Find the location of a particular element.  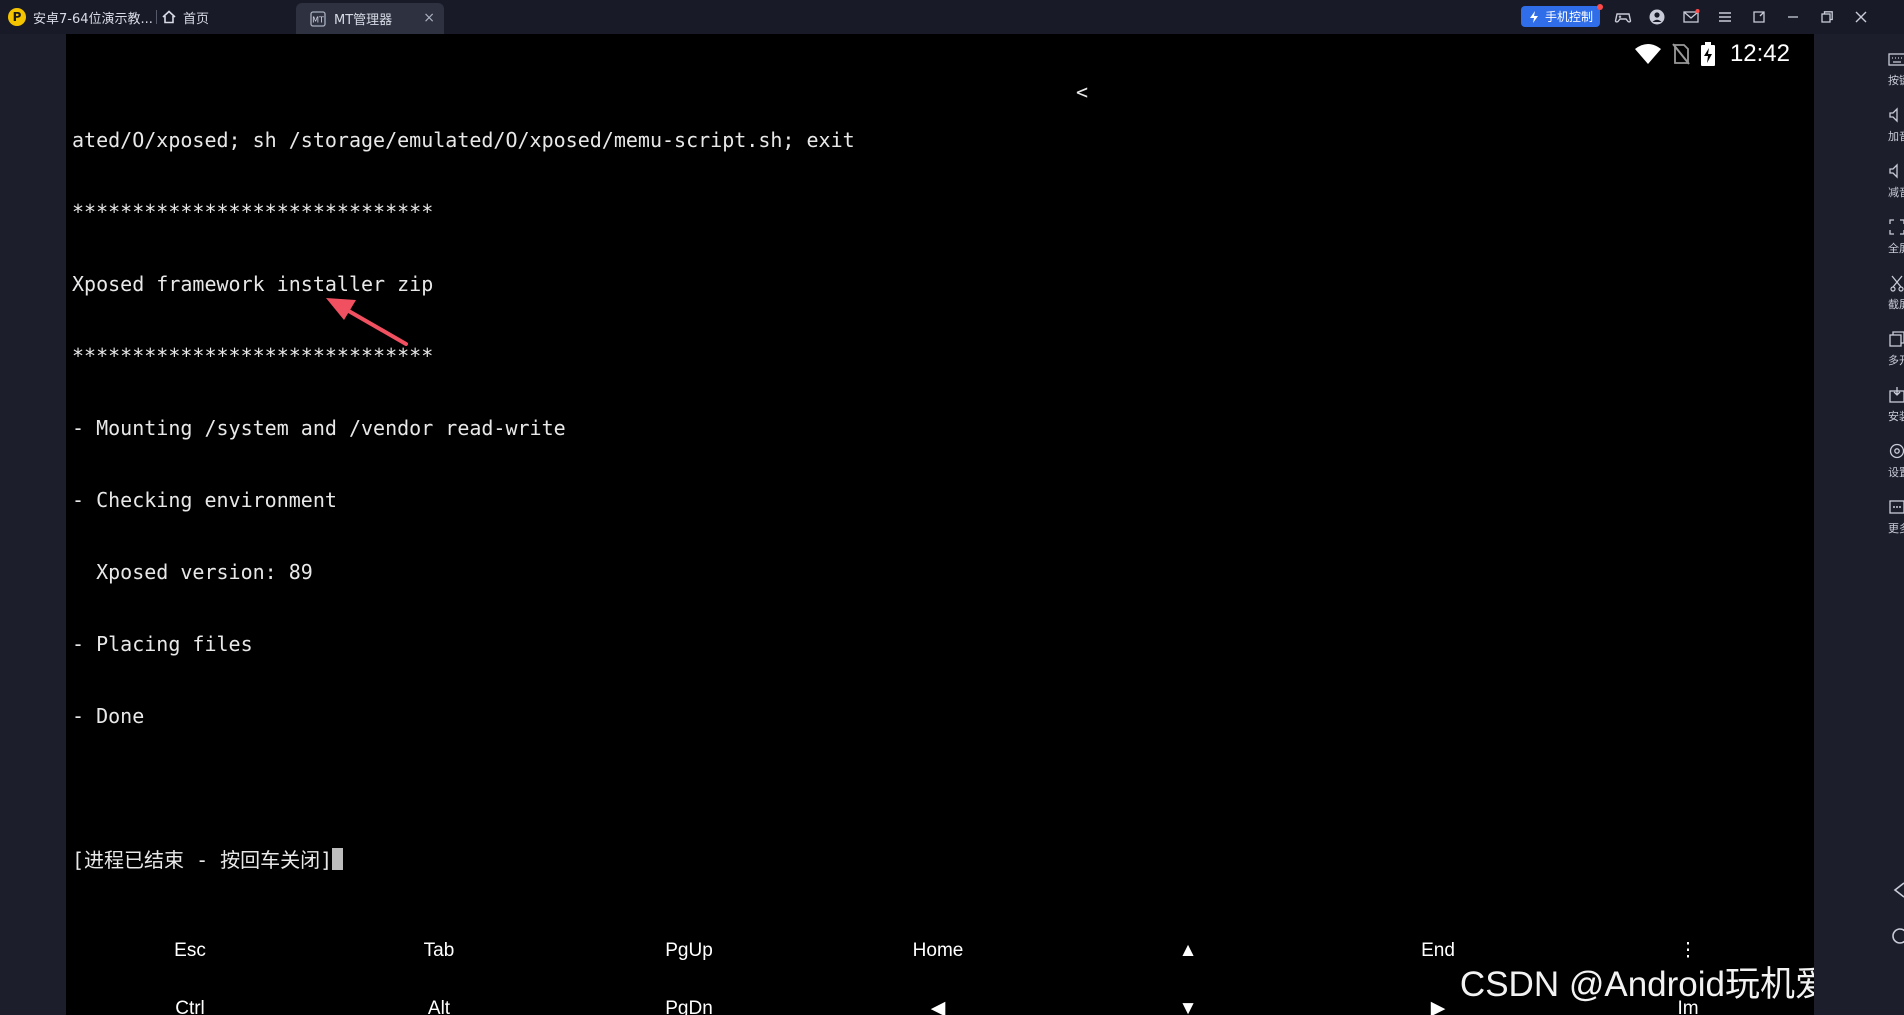

sidebar-item-more: 更多 is located at coordinates (1896, 517).